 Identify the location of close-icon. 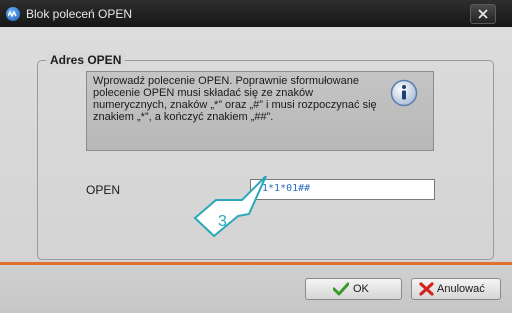
(483, 14).